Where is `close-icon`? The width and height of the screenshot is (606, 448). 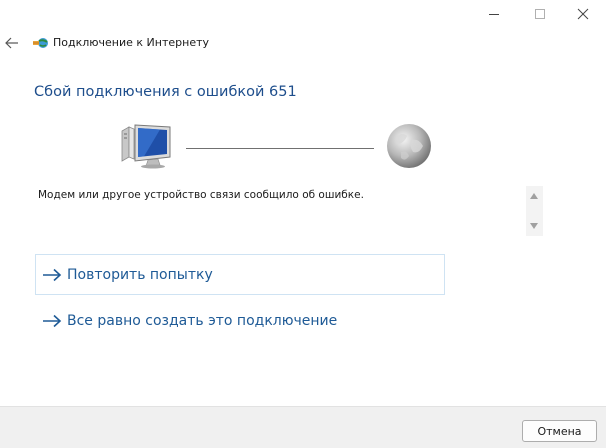 close-icon is located at coordinates (583, 14).